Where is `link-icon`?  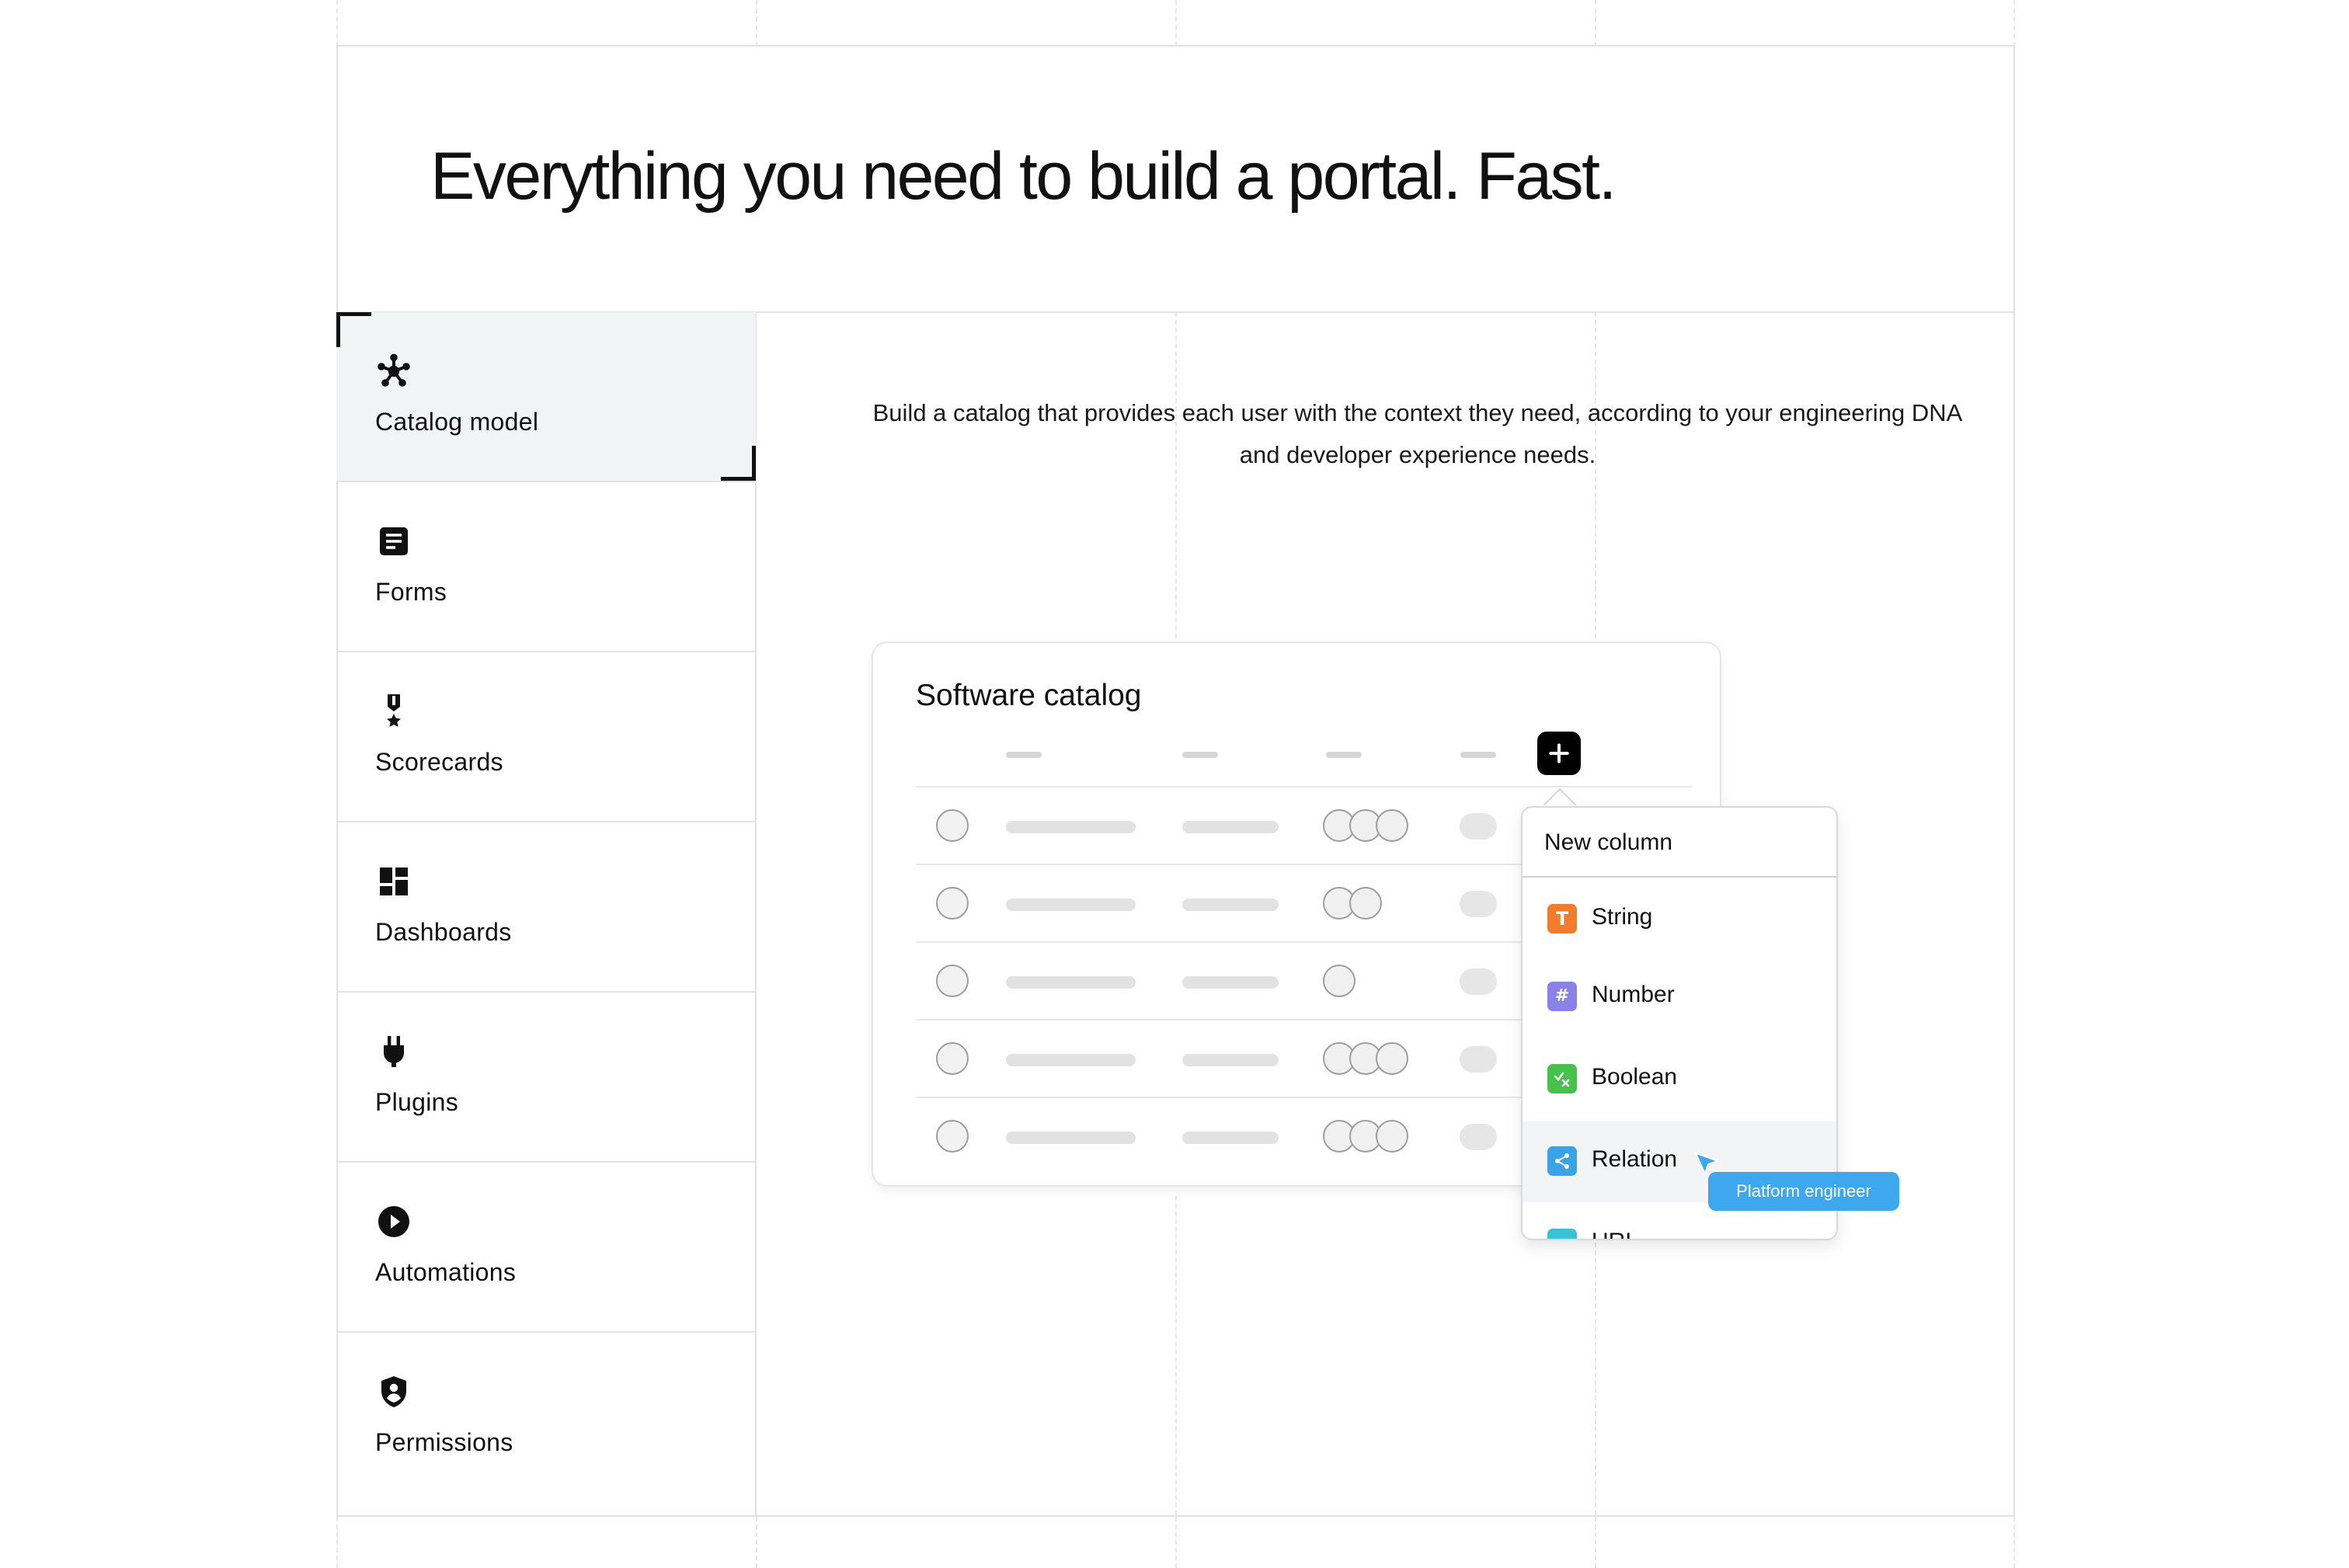 link-icon is located at coordinates (1562, 1234).